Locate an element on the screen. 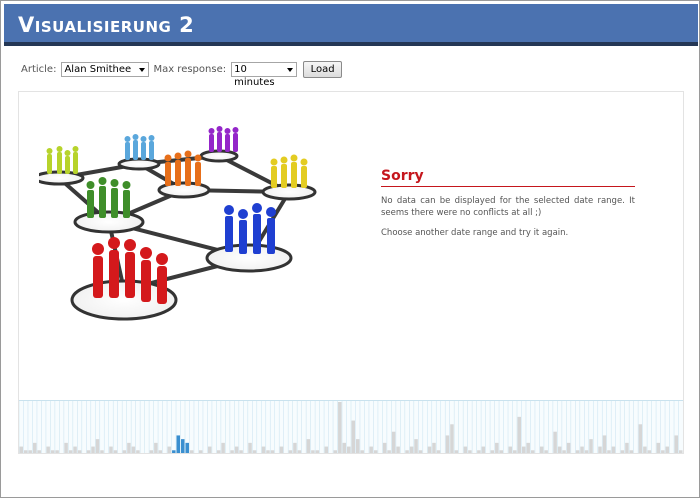  date-range-timeline is located at coordinates (351, 427).